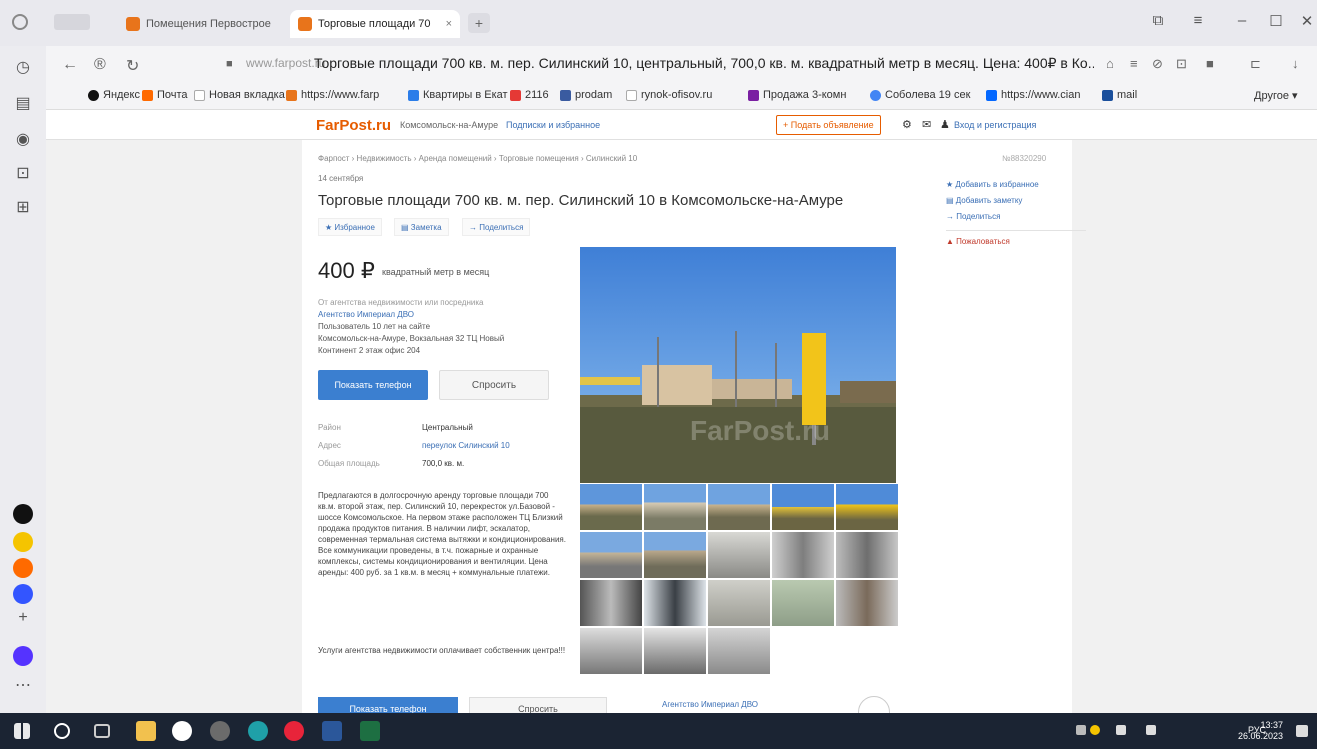 The image size is (1317, 749). Describe the element at coordinates (23, 656) in the screenshot. I see `profile-icon` at that location.